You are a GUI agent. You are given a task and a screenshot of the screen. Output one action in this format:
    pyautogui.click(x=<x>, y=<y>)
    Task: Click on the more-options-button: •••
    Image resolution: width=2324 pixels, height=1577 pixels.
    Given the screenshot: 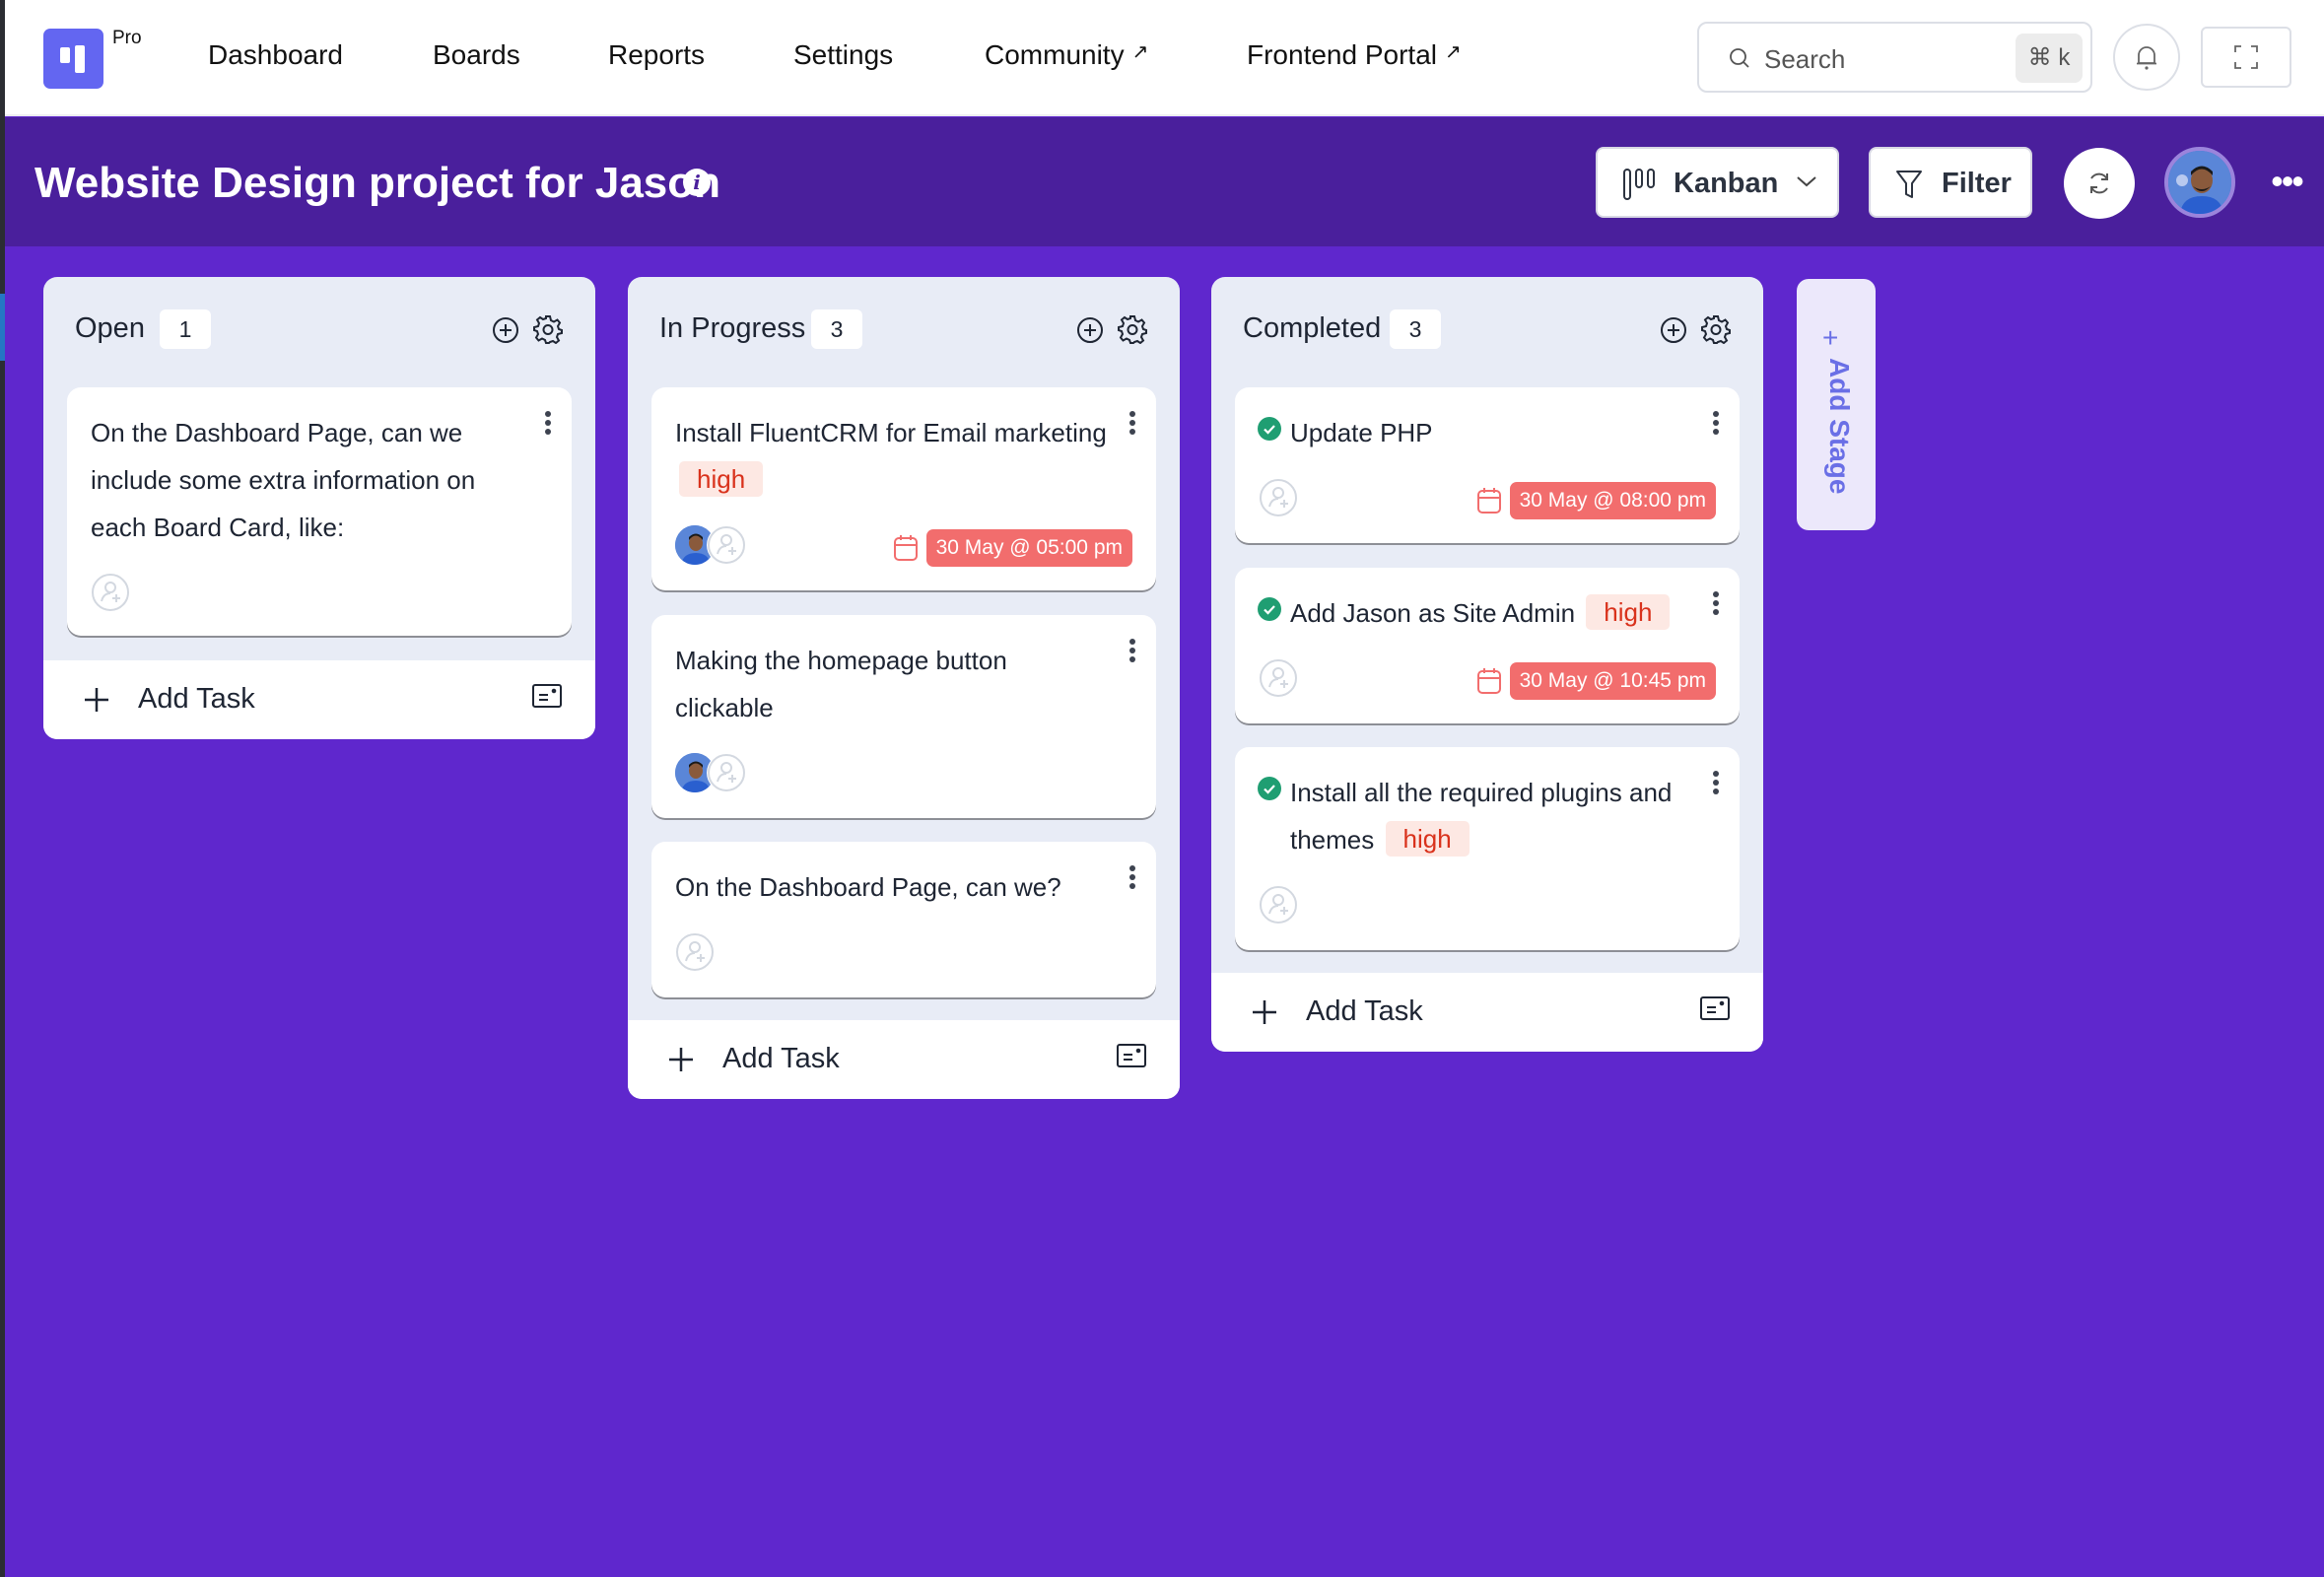 What is the action you would take?
    pyautogui.click(x=2287, y=181)
    